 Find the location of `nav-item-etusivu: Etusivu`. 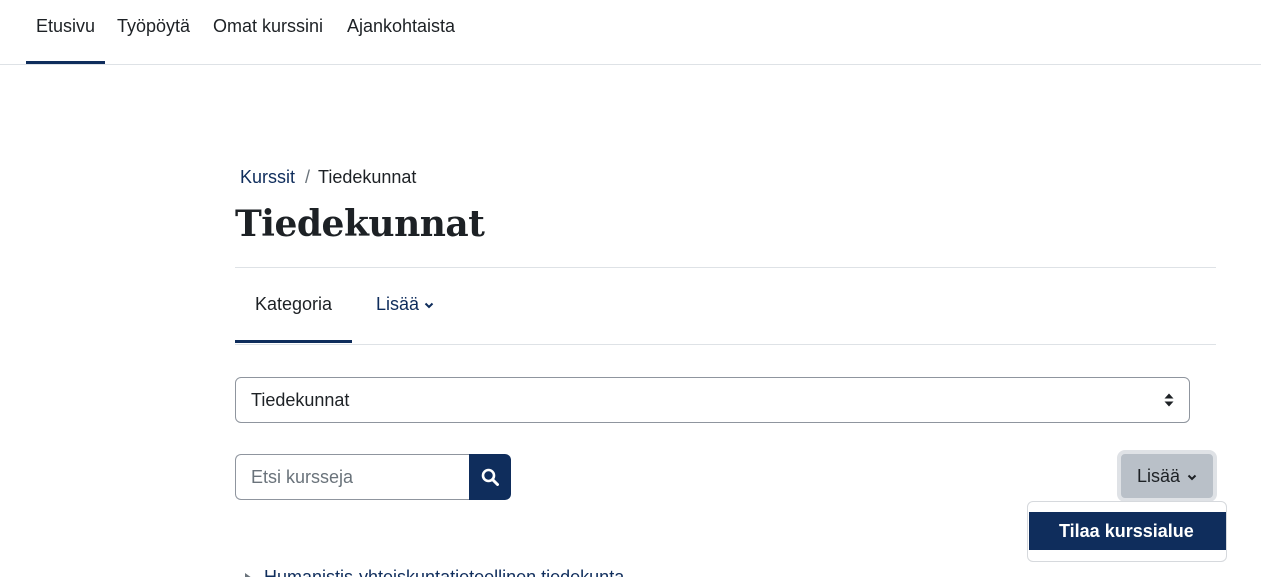

nav-item-etusivu: Etusivu is located at coordinates (66, 32).